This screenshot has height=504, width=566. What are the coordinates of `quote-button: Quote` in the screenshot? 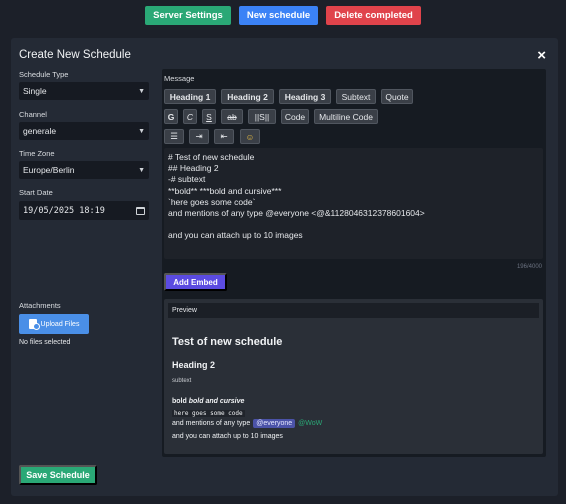 It's located at (397, 96).